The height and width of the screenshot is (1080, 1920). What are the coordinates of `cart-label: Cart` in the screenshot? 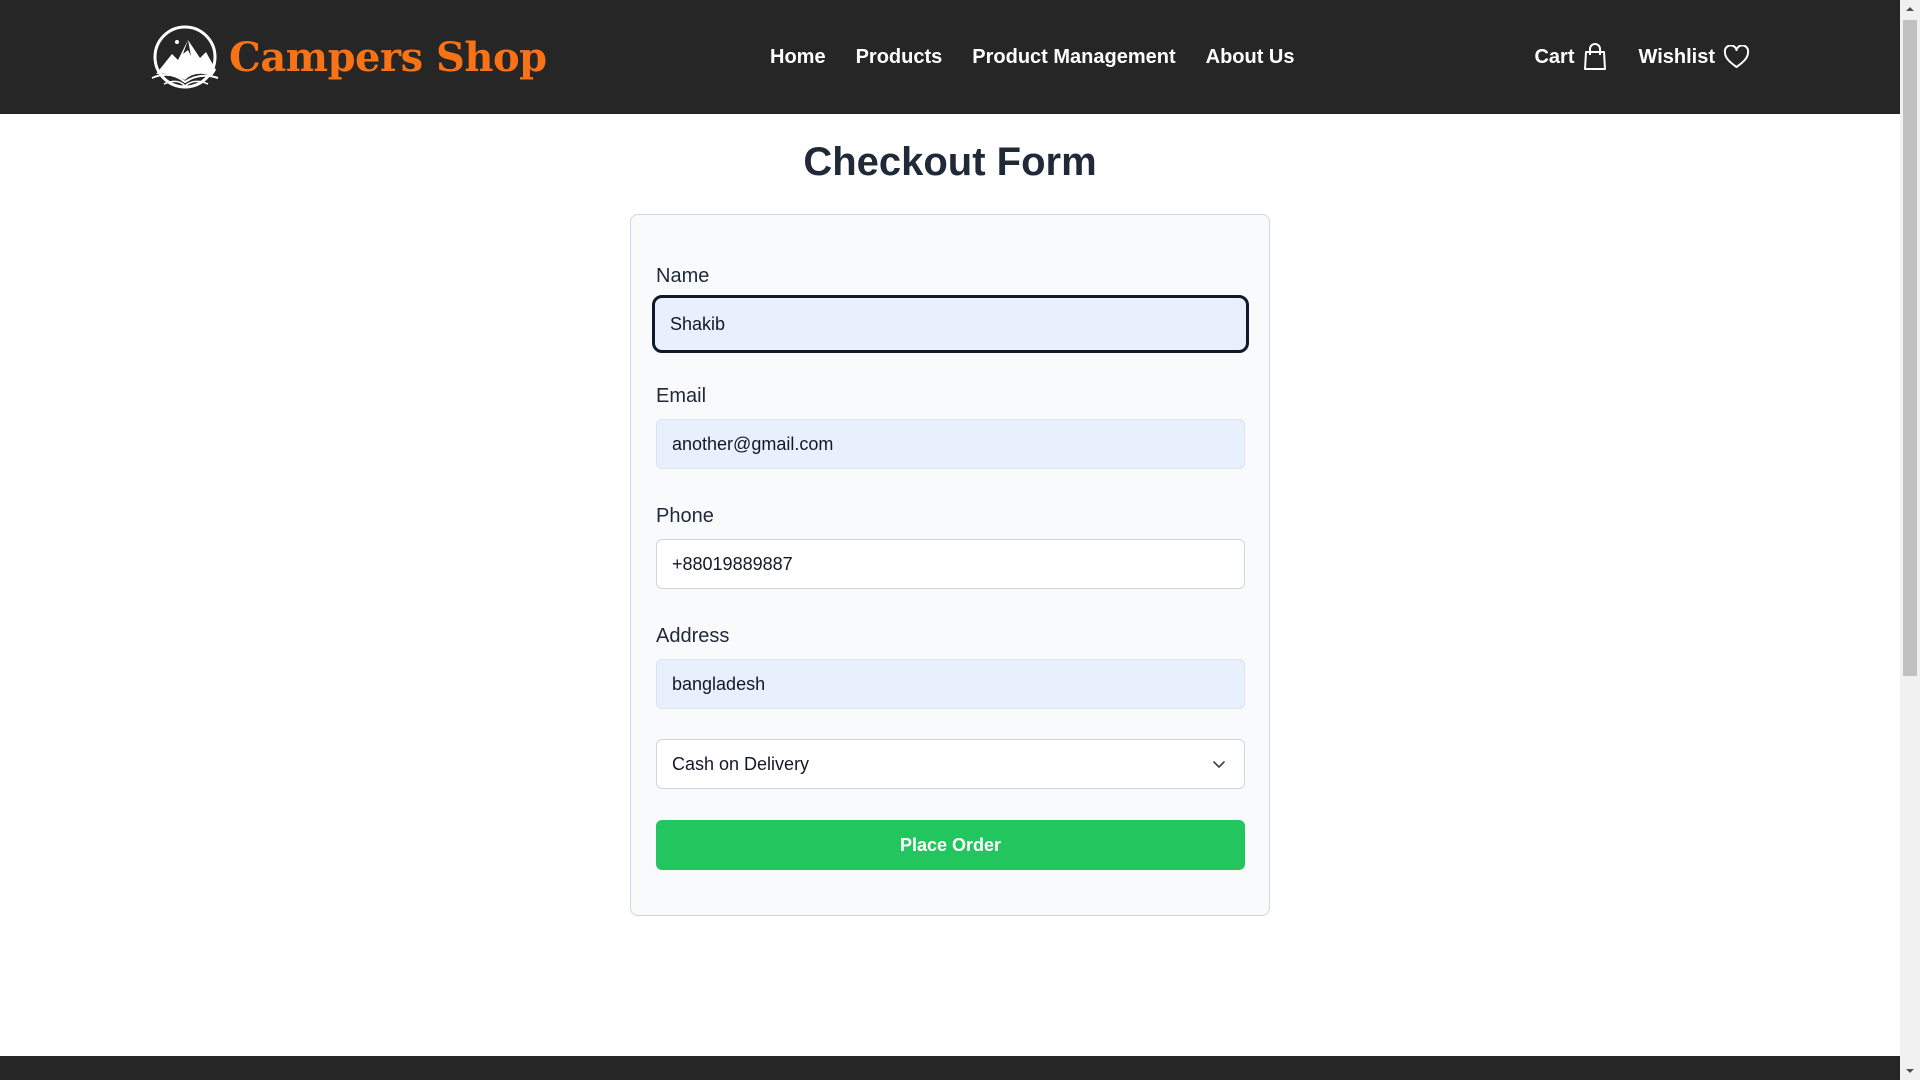 It's located at (1554, 56).